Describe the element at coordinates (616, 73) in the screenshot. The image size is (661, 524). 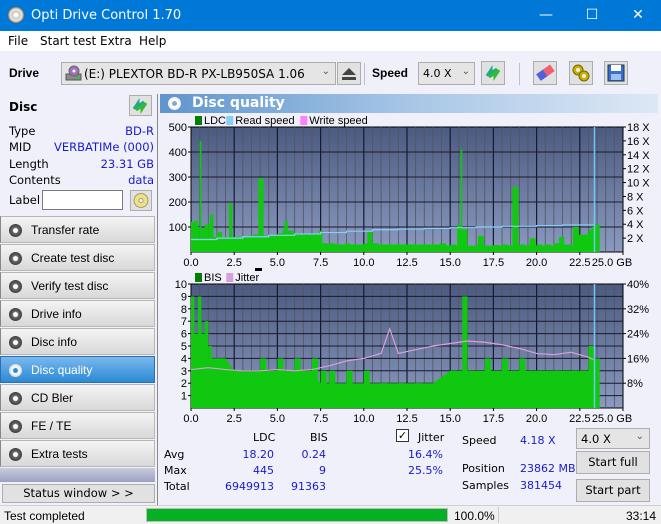
I see `save-button` at that location.